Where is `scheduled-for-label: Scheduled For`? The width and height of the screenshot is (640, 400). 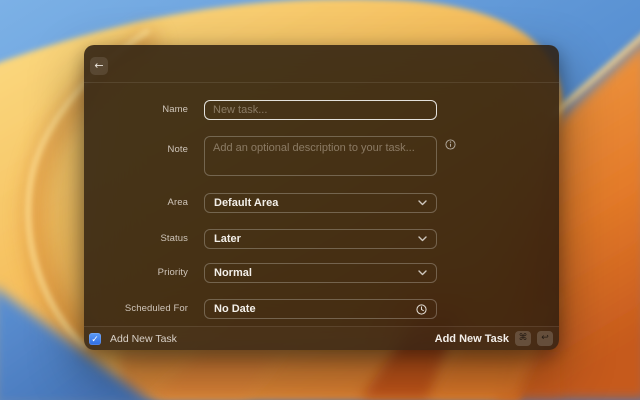
scheduled-for-label: Scheduled For is located at coordinates (156, 308).